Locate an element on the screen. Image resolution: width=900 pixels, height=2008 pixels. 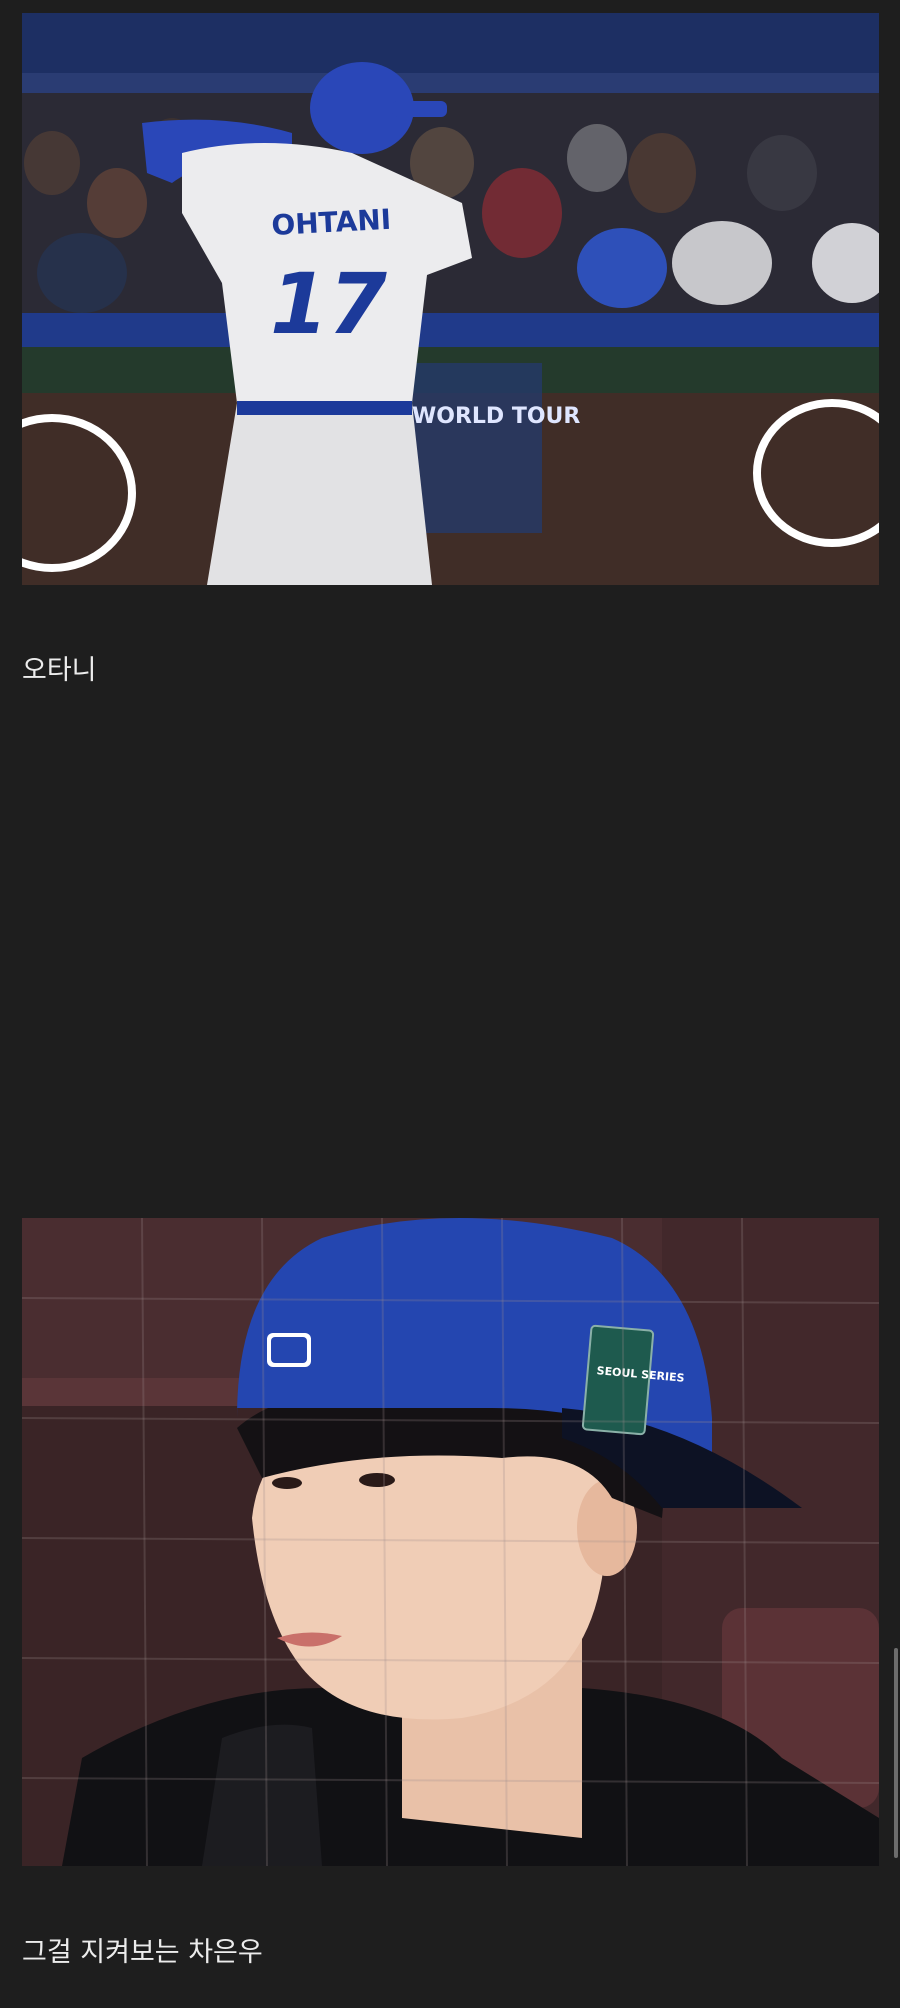
tour-sign-text: WORLD TOUR is located at coordinates (496, 416).